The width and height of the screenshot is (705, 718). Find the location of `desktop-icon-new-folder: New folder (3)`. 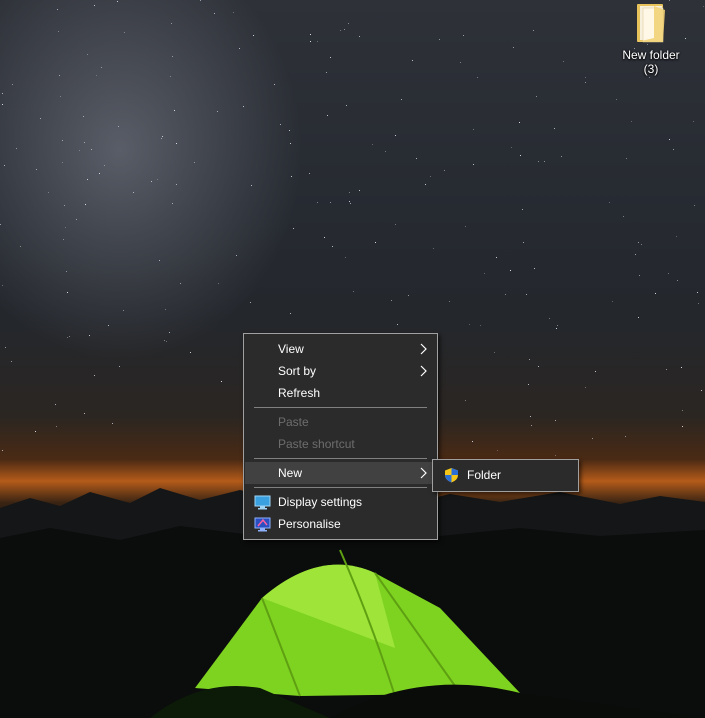

desktop-icon-new-folder: New folder (3) is located at coordinates (651, 40).